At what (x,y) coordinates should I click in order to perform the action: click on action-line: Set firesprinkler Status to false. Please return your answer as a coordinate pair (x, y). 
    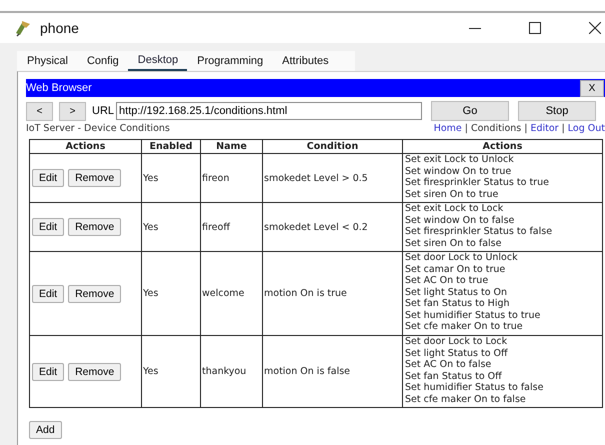
    Looking at the image, I should click on (479, 232).